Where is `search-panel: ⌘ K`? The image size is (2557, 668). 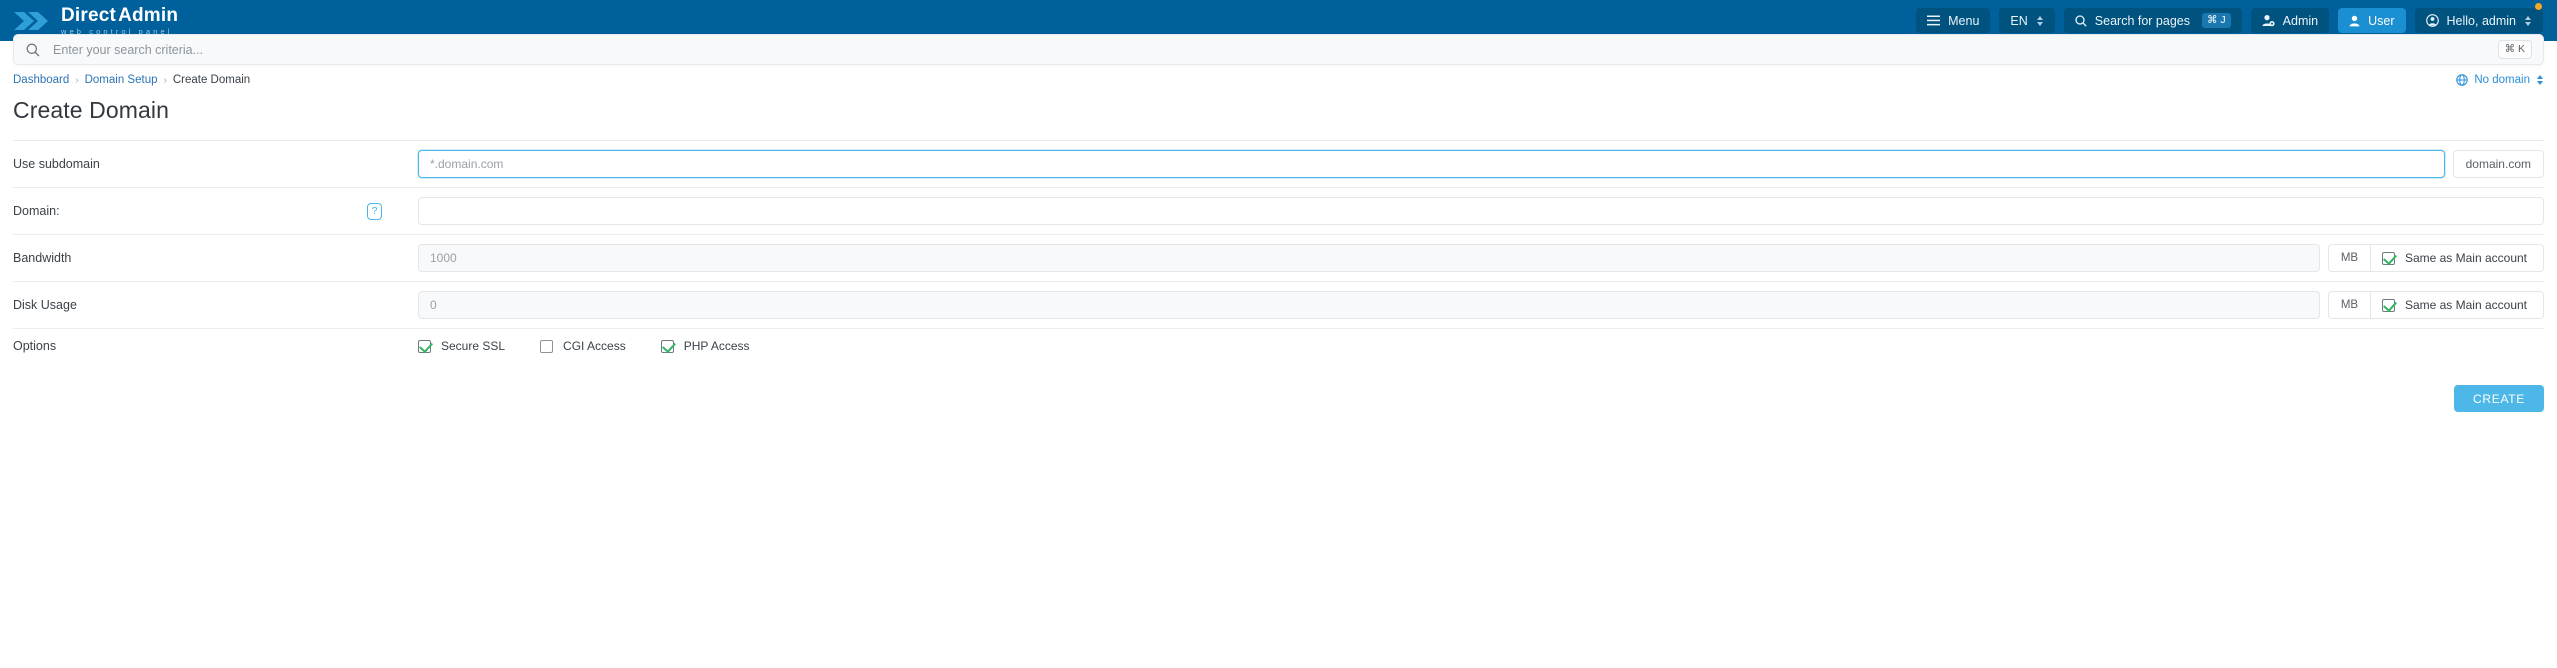
search-panel: ⌘ K is located at coordinates (1278, 49).